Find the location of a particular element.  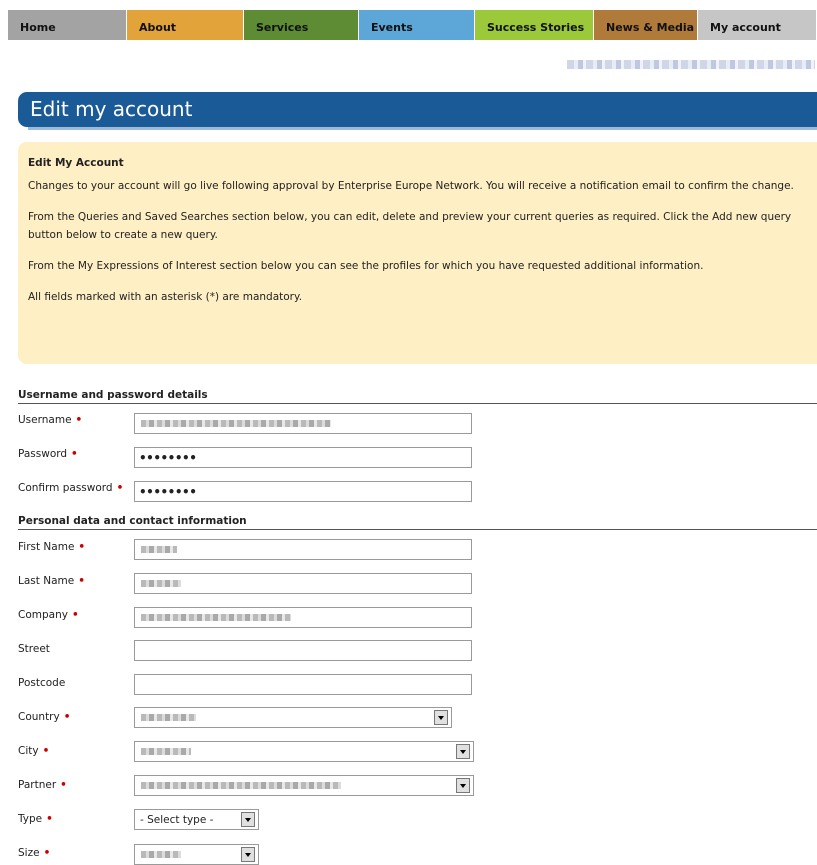

company-field is located at coordinates (303, 617).